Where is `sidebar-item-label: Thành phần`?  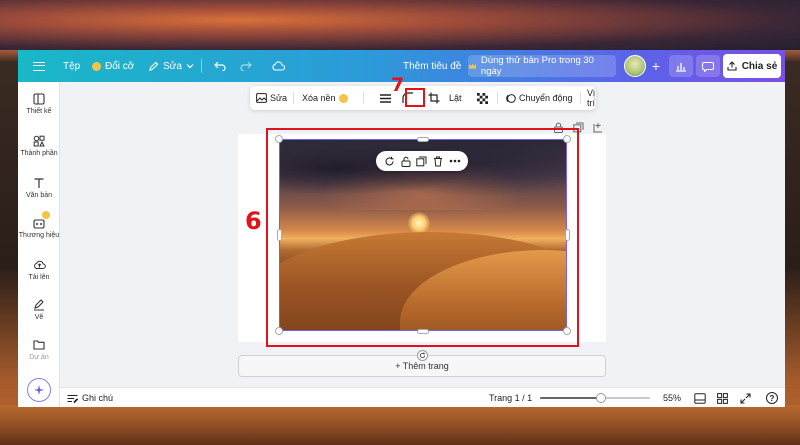
sidebar-item-label: Thành phần is located at coordinates (39, 153).